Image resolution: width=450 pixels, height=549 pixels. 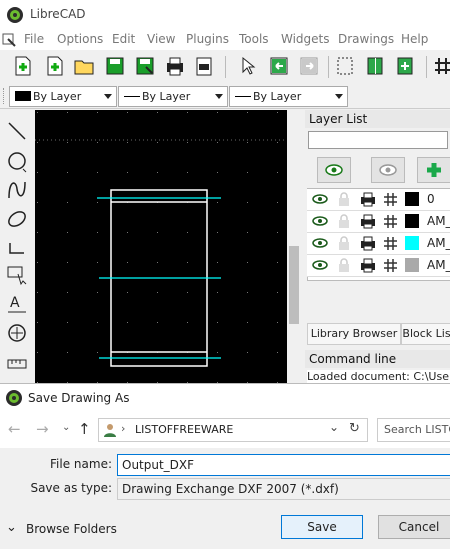 What do you see at coordinates (17, 190) in the screenshot?
I see `spline-tool-icon` at bounding box center [17, 190].